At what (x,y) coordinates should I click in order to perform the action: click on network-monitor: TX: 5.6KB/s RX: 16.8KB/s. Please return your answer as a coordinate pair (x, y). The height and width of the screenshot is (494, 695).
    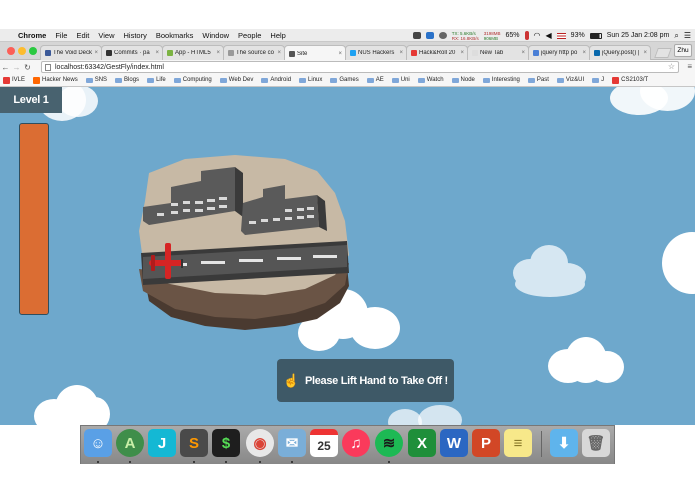
    Looking at the image, I should click on (465, 36).